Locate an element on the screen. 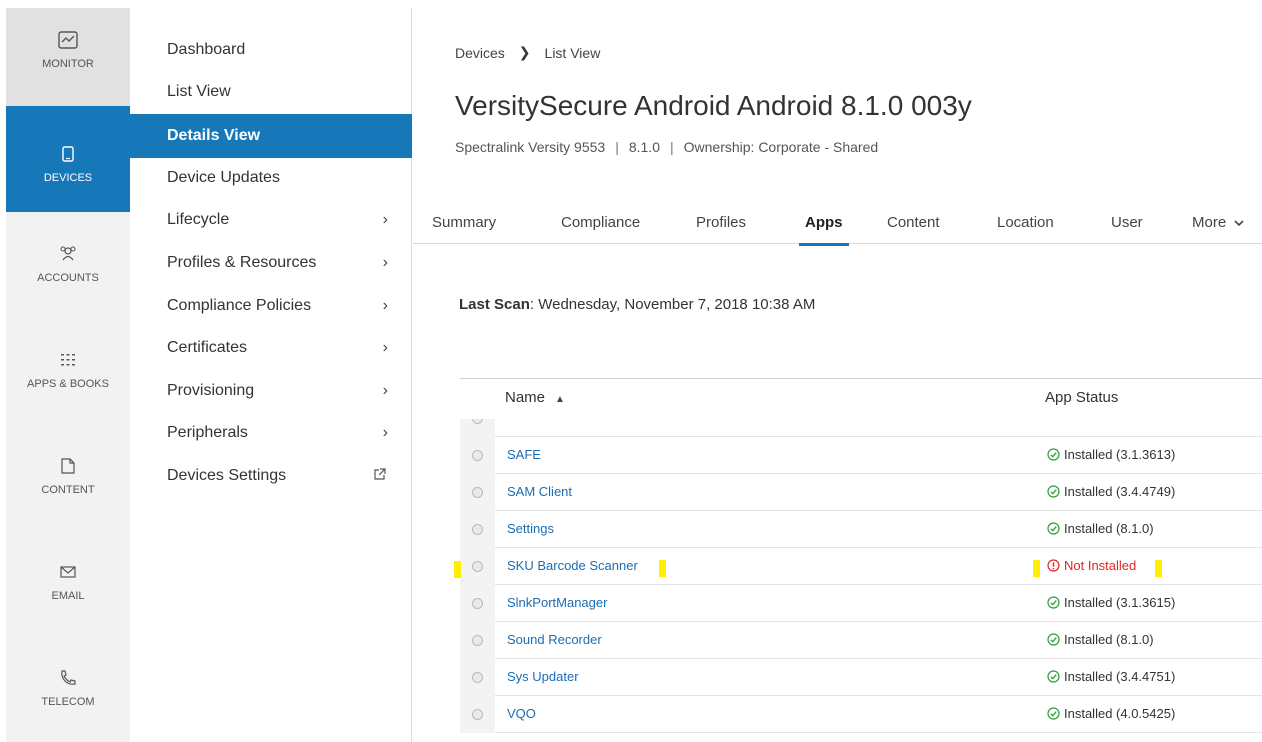 This screenshot has width=1262, height=742. device-icon is located at coordinates (68, 154).